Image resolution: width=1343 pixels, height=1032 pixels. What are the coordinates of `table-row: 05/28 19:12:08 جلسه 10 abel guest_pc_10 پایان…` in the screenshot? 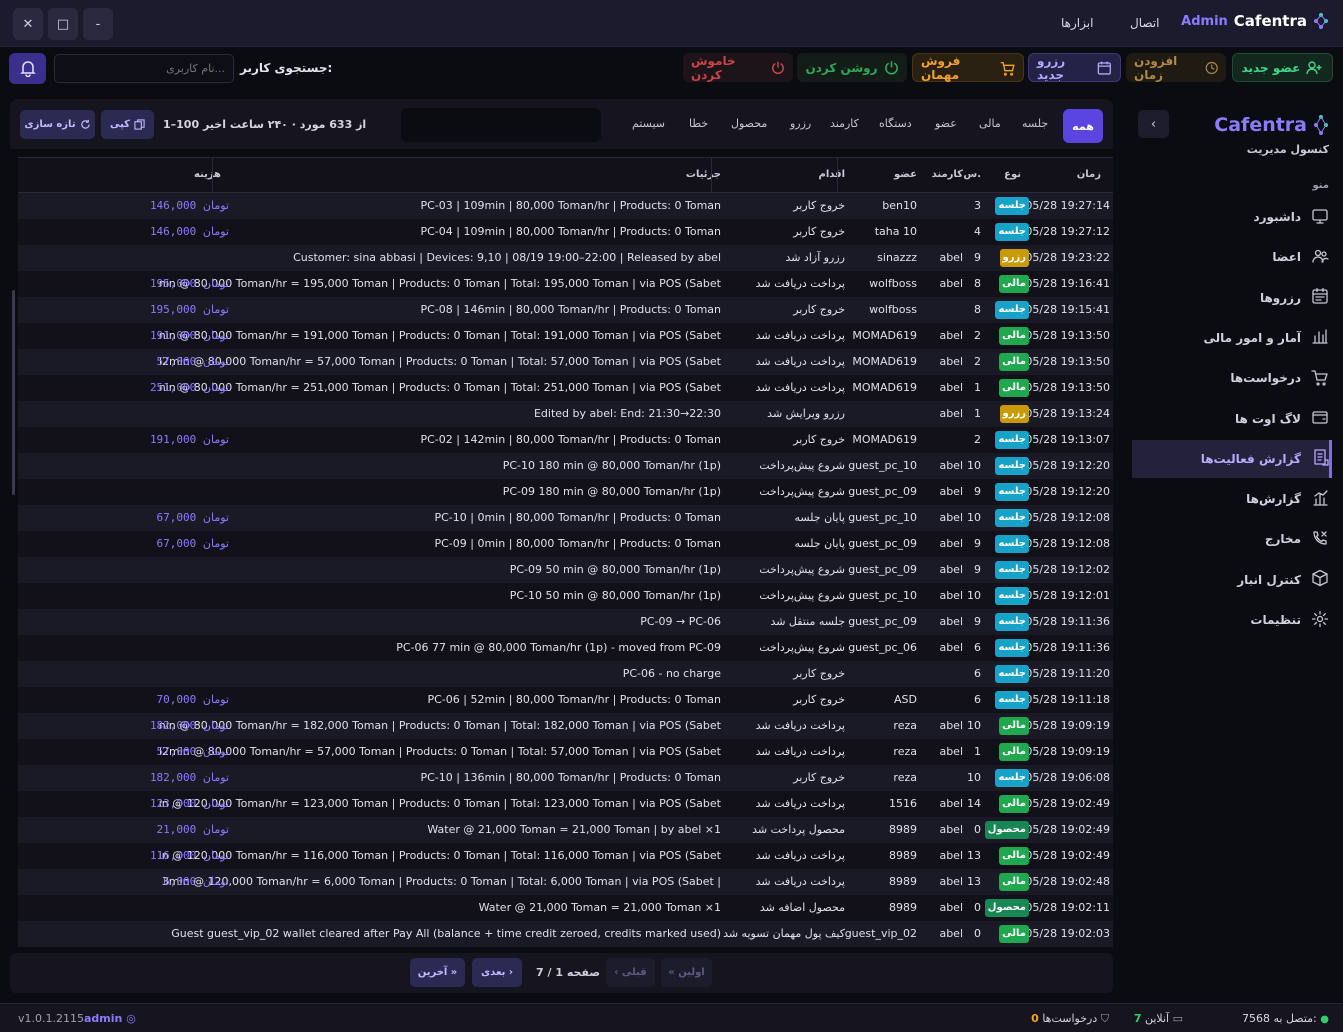 It's located at (565, 518).